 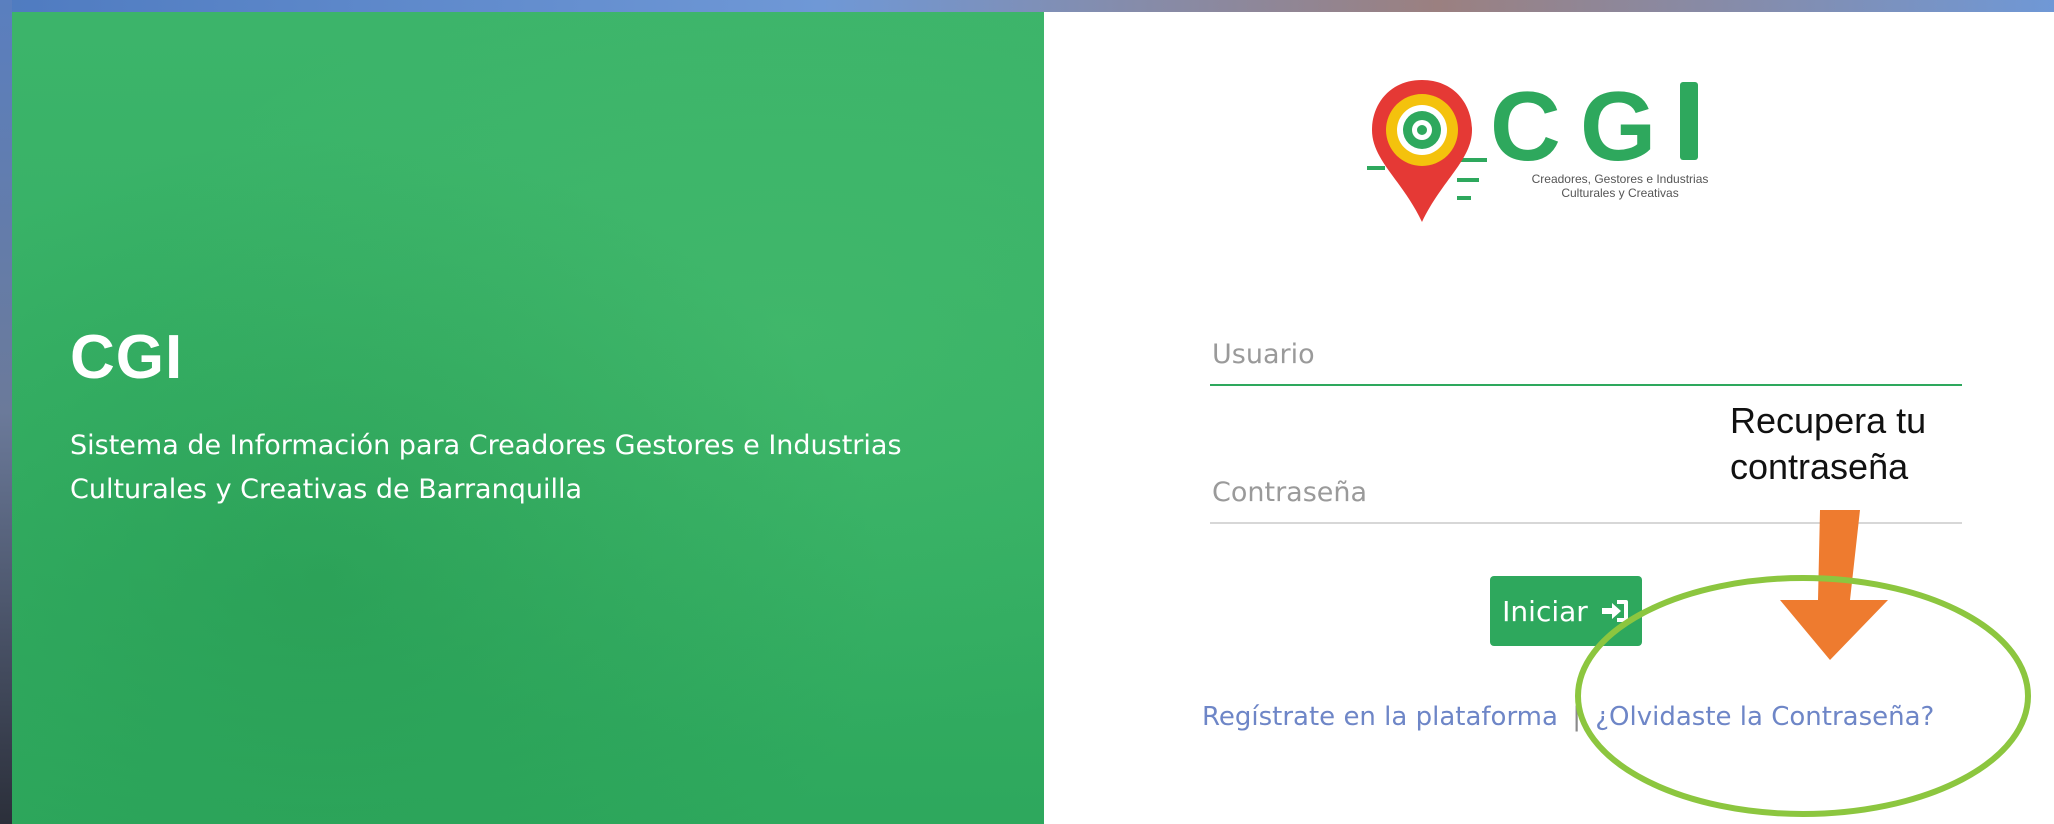 What do you see at coordinates (1618, 126) in the screenshot?
I see `svg-text: G` at bounding box center [1618, 126].